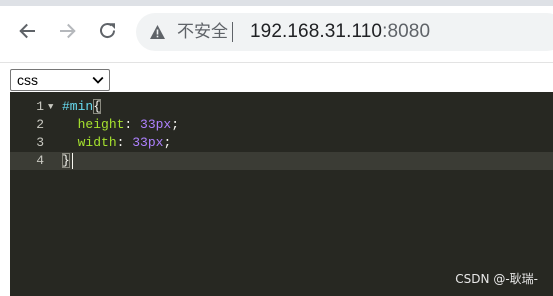 The image size is (553, 296). I want to click on reload-button, so click(108, 31).